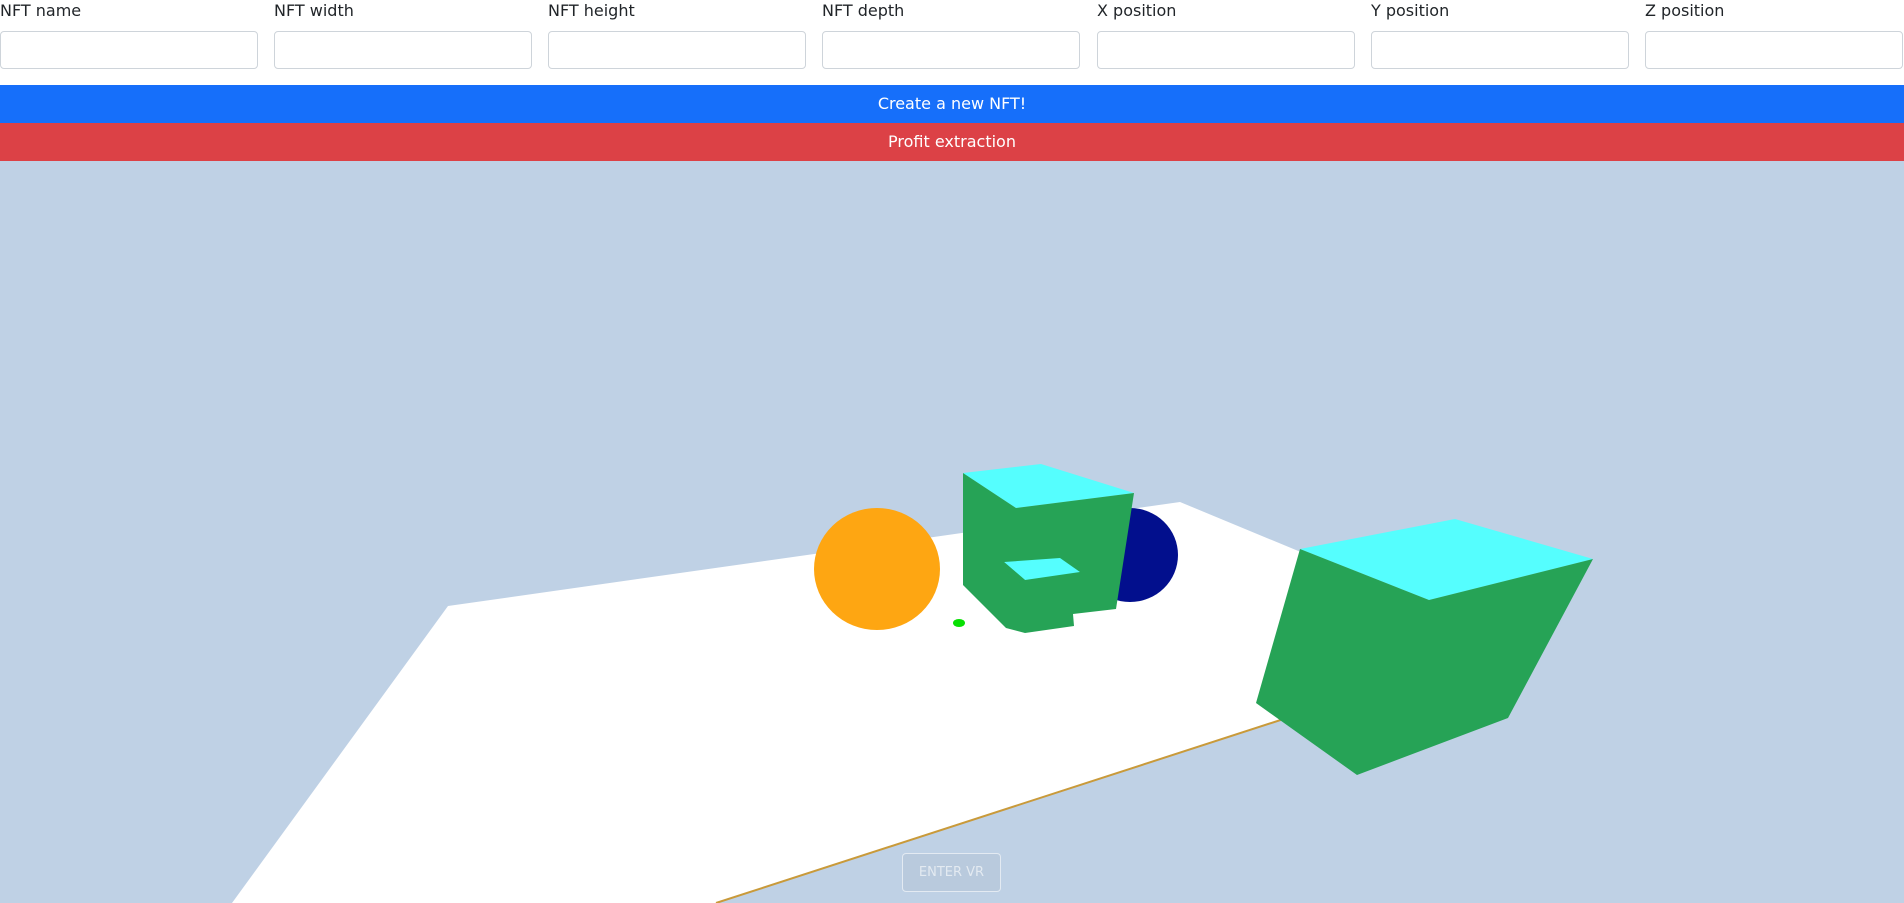  Describe the element at coordinates (1685, 10) in the screenshot. I see `z-position-label: Z position` at that location.